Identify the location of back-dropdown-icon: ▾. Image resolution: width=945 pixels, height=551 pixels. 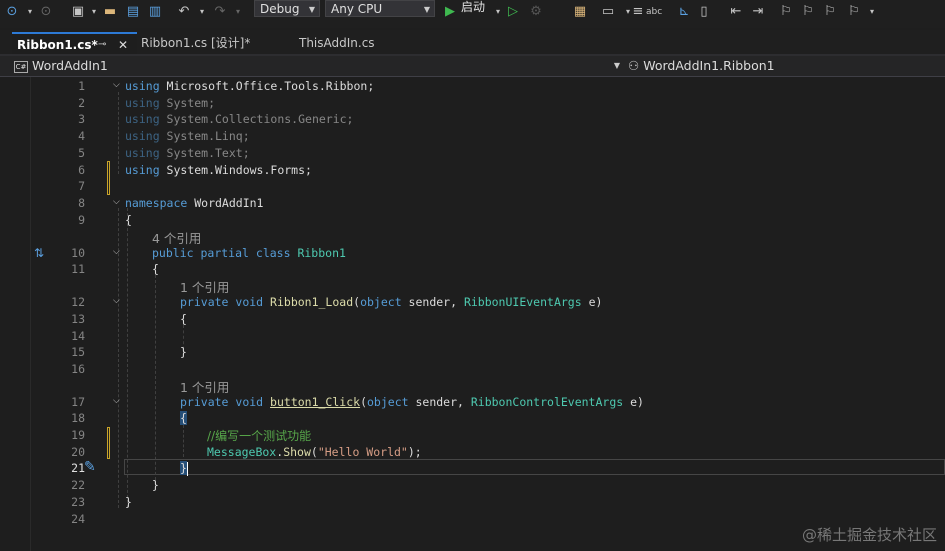
(30, 12).